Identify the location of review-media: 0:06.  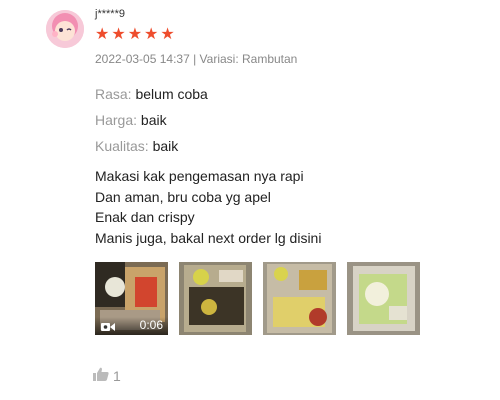
(257, 298).